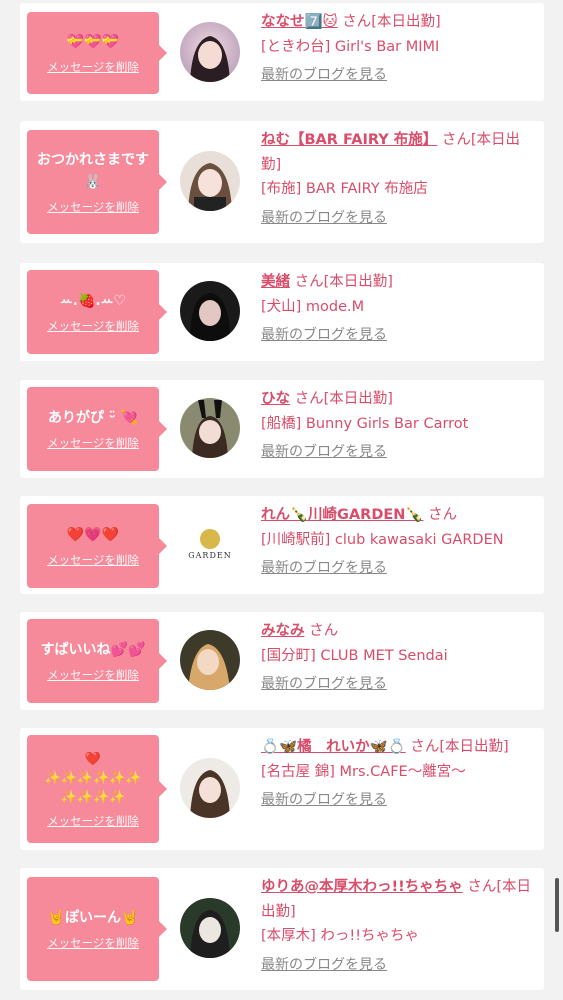 This screenshot has height=1000, width=563. I want to click on message-bubble: おつかれさまです🐰 メッセージを削除, so click(97, 182).